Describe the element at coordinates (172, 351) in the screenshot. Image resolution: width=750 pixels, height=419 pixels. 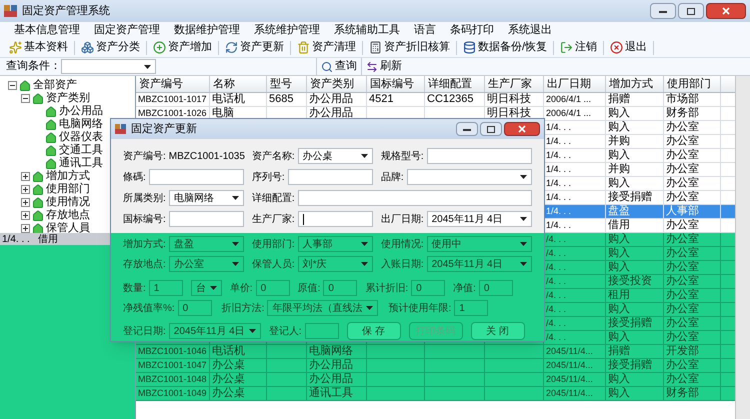
I see `table-cell: MBZC1001-1046` at that location.